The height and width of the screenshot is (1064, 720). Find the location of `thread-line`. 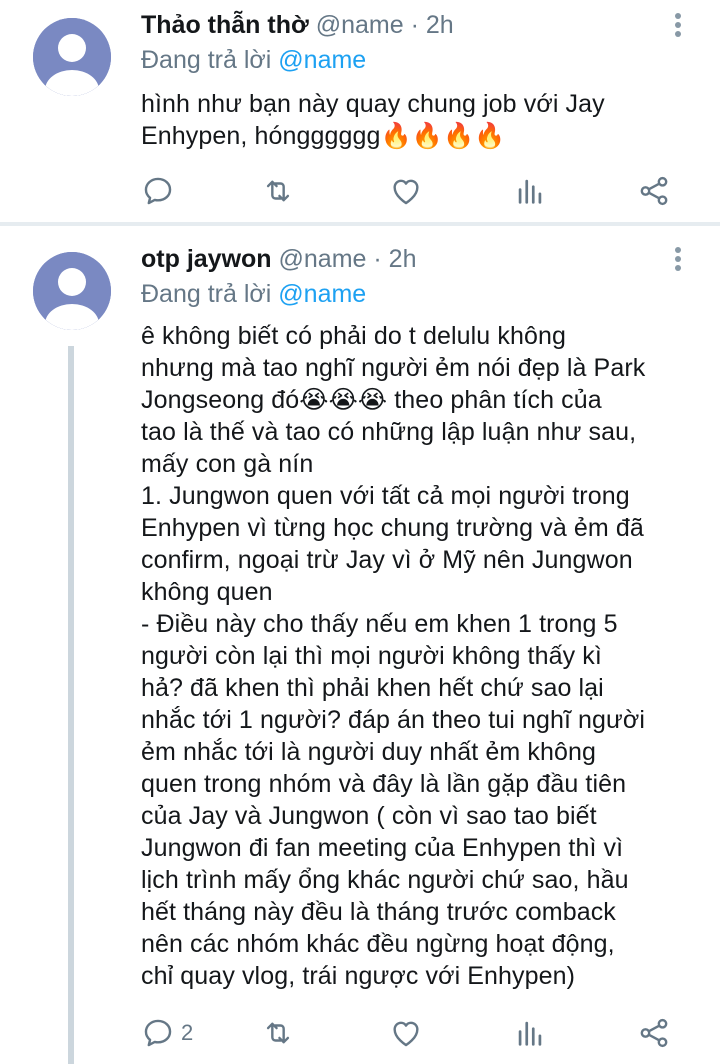

thread-line is located at coordinates (71, 705).